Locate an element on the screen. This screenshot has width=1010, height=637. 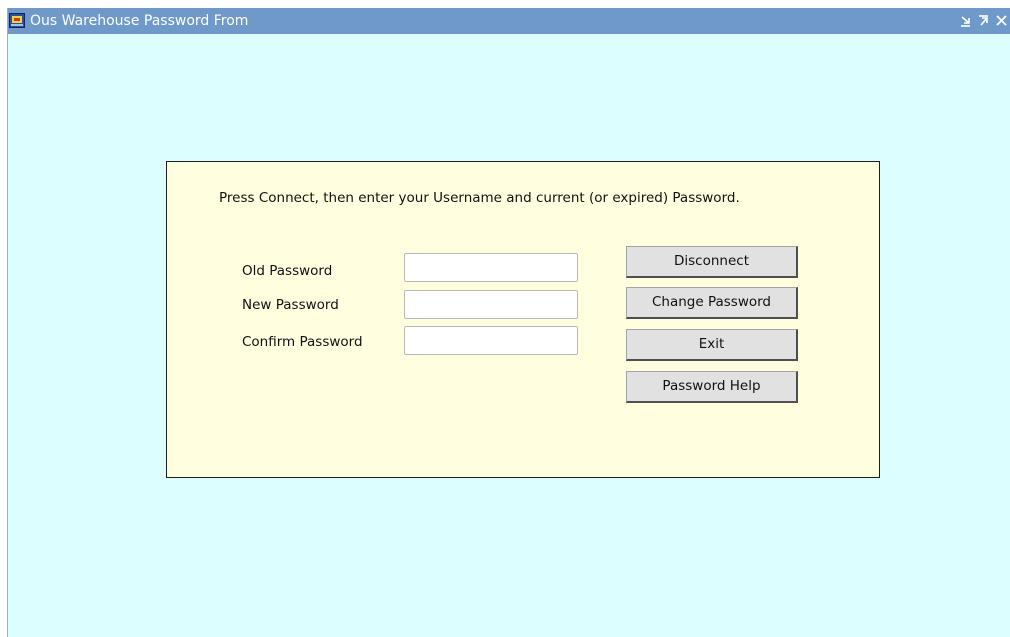
exit-button: Exit is located at coordinates (712, 345).